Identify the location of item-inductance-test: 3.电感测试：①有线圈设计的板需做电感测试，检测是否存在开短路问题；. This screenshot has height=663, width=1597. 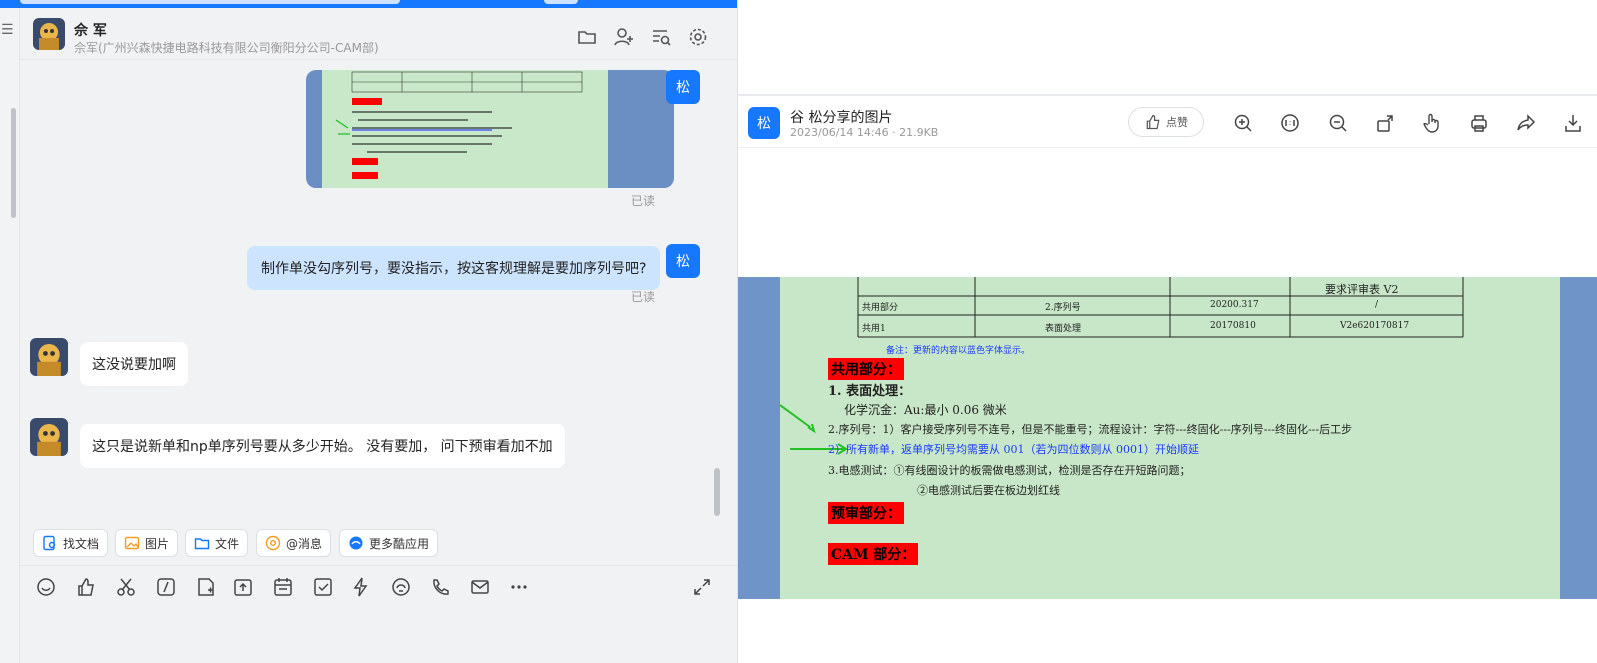
(1009, 470).